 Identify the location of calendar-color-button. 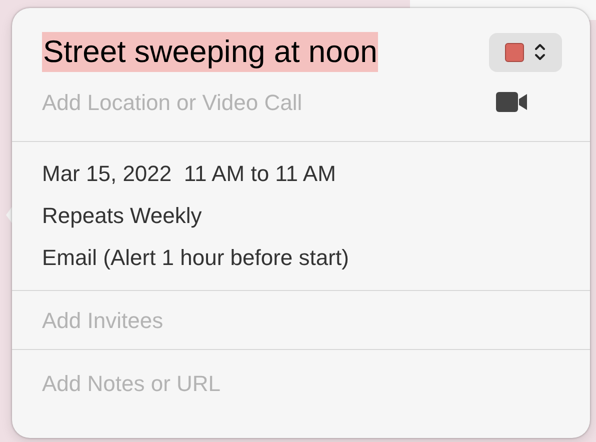
(525, 52).